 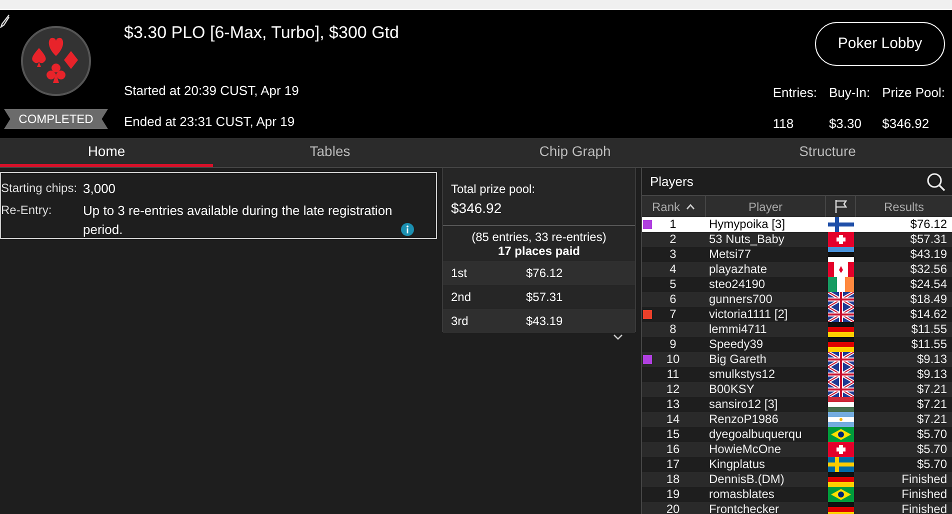 I want to click on player-name: gunners700, so click(x=741, y=299).